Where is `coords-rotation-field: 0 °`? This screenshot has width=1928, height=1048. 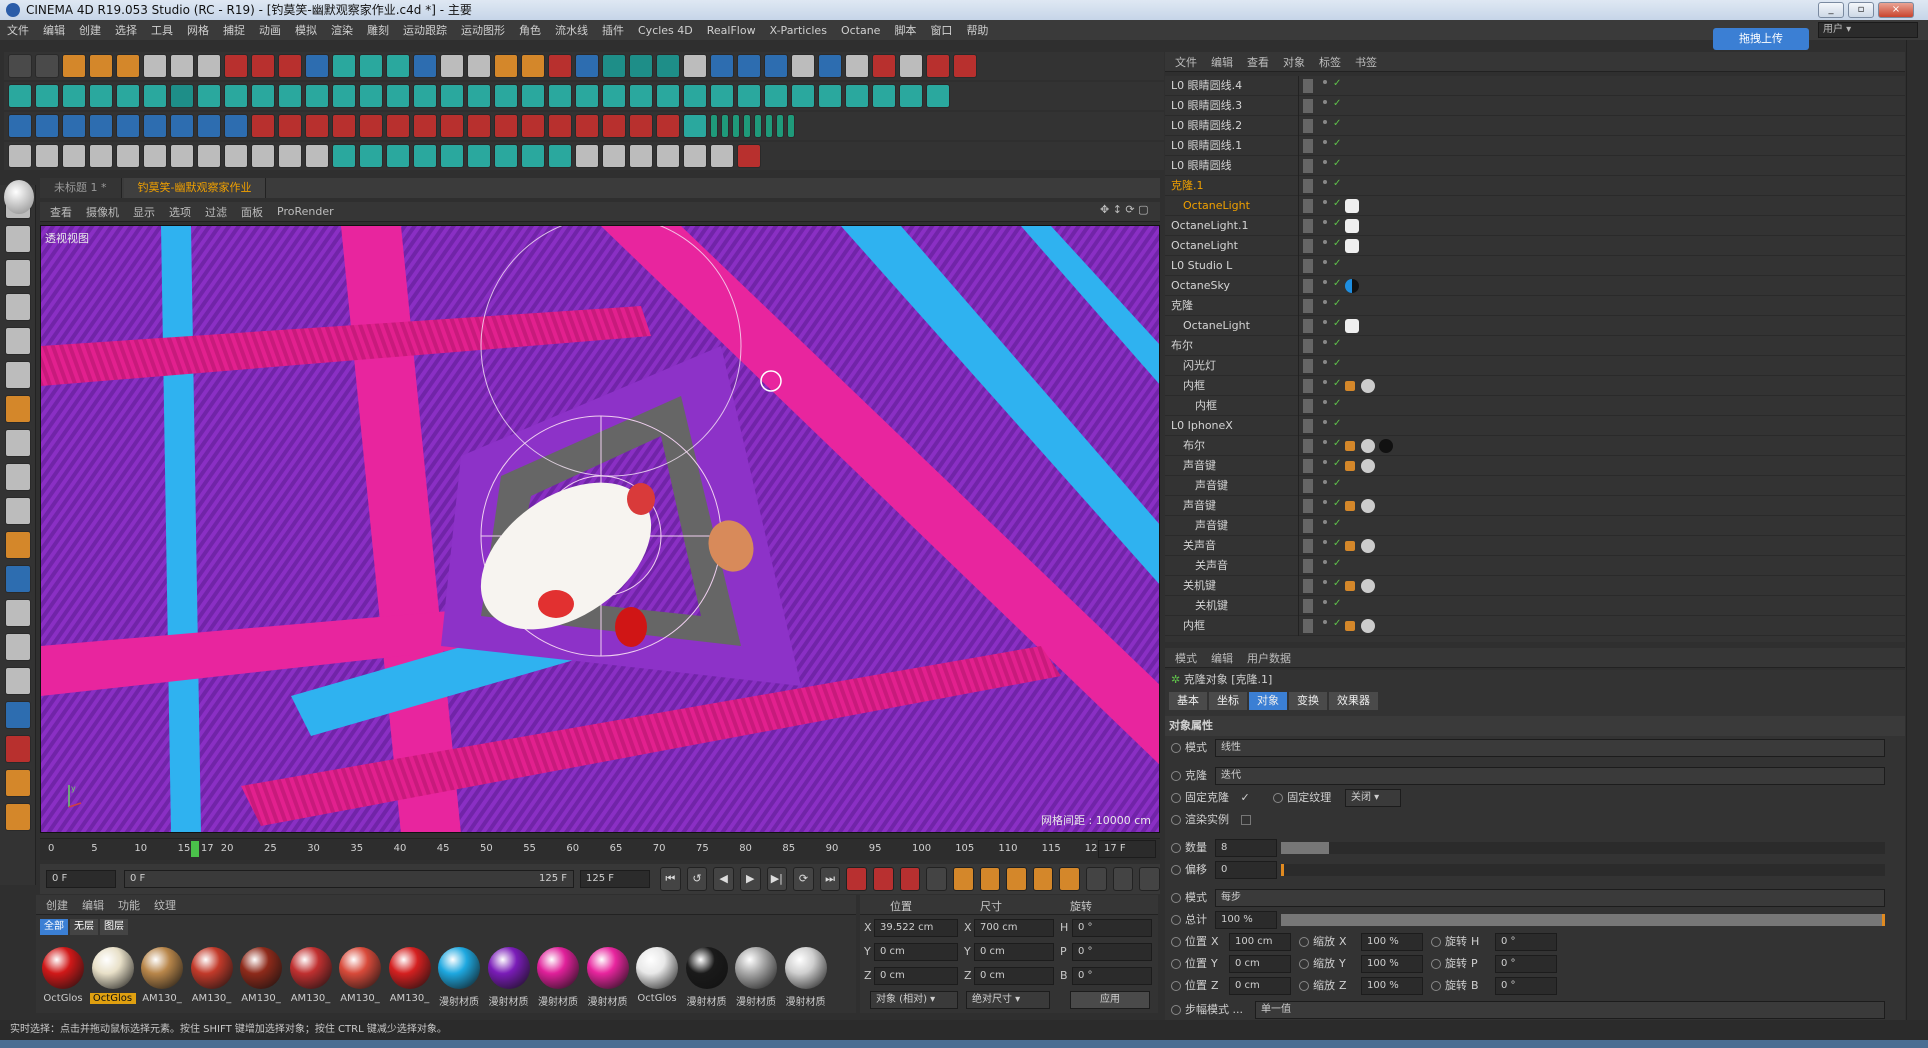 coords-rotation-field: 0 ° is located at coordinates (1112, 928).